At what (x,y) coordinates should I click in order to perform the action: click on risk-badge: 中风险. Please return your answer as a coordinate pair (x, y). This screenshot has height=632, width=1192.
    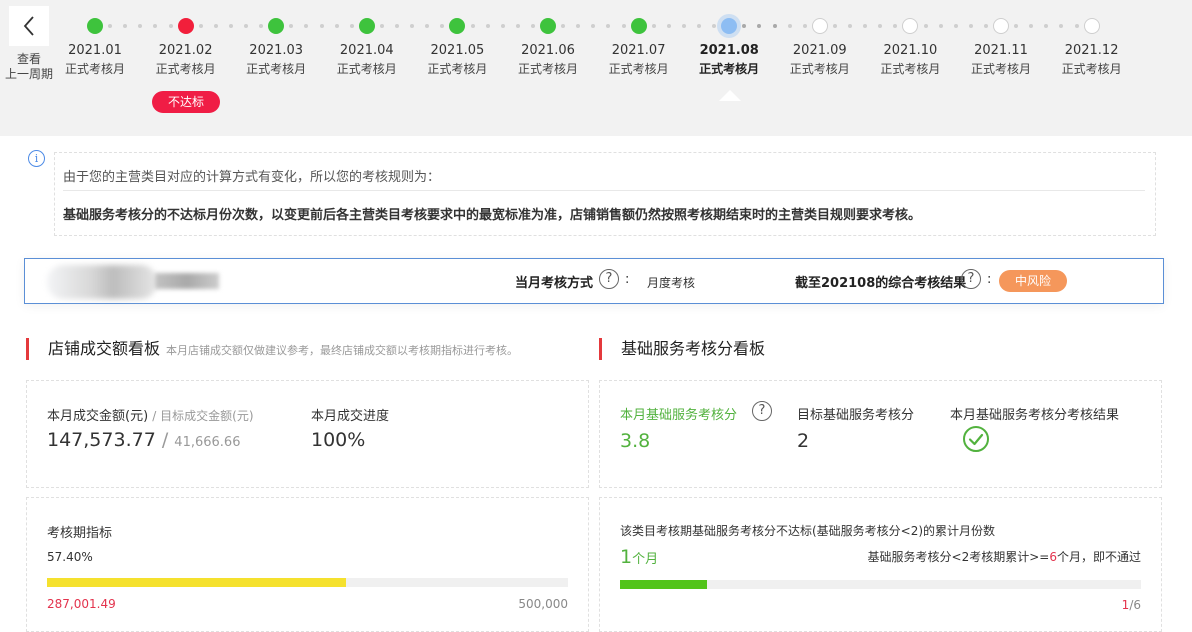
    Looking at the image, I should click on (1033, 281).